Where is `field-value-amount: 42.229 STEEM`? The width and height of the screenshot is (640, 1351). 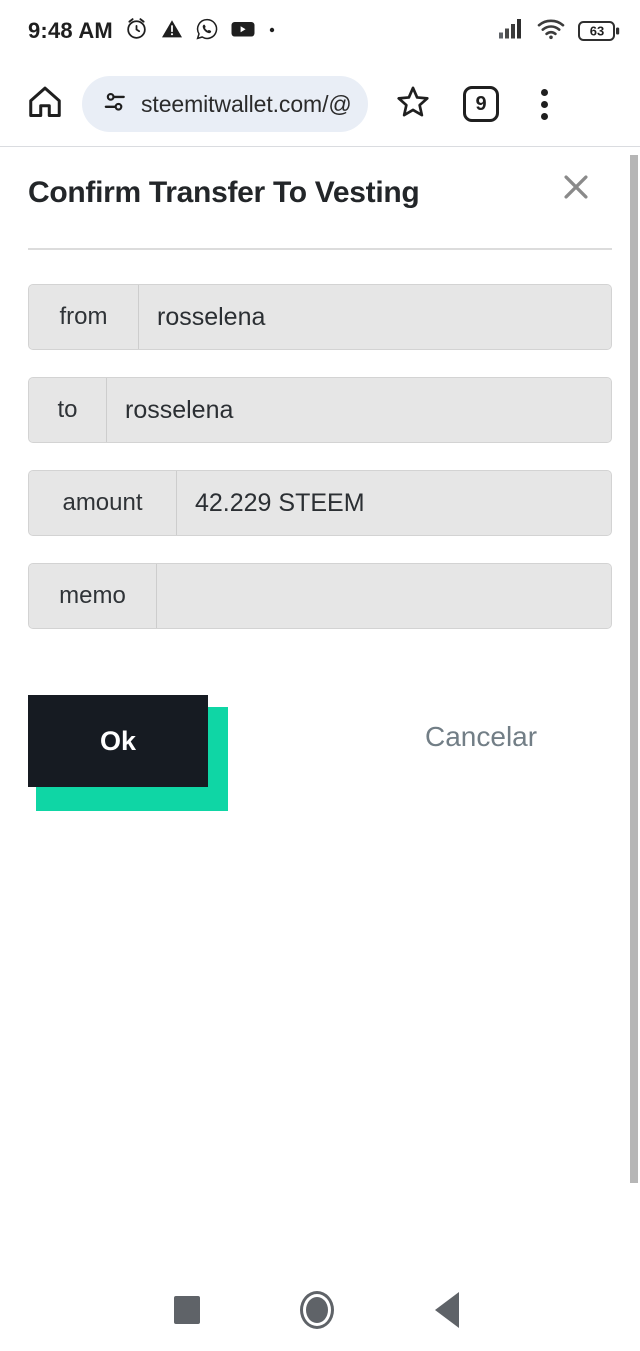 field-value-amount: 42.229 STEEM is located at coordinates (394, 503).